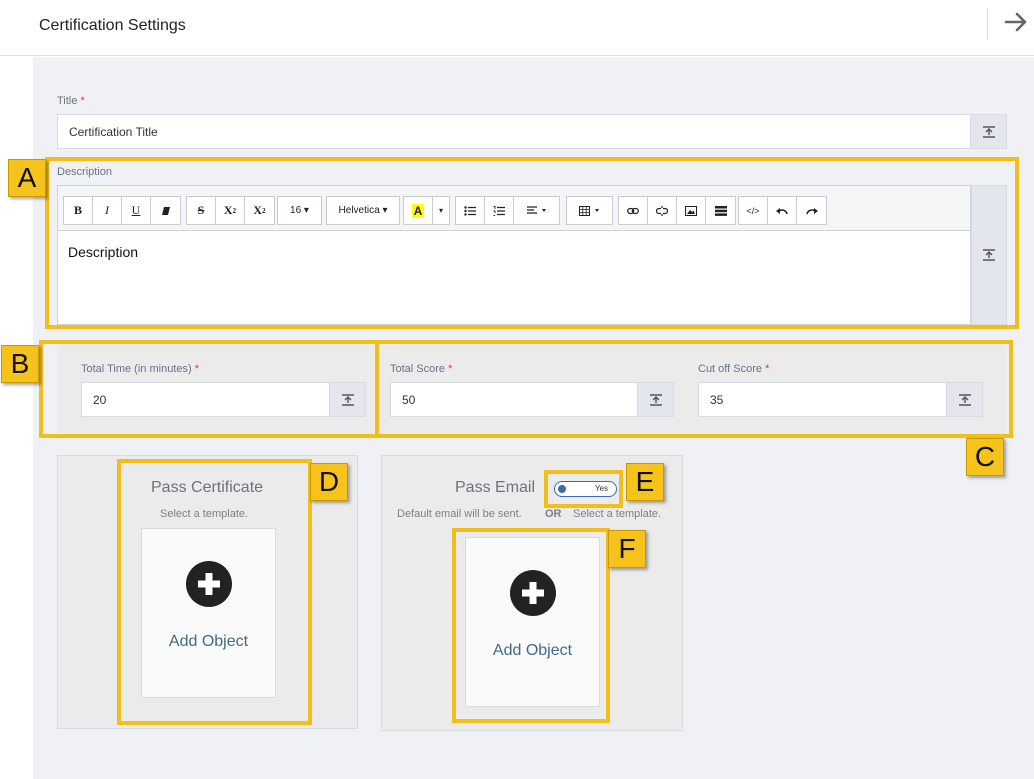  Describe the element at coordinates (140, 369) in the screenshot. I see `total-time-label: Total Time (in minutes) *` at that location.